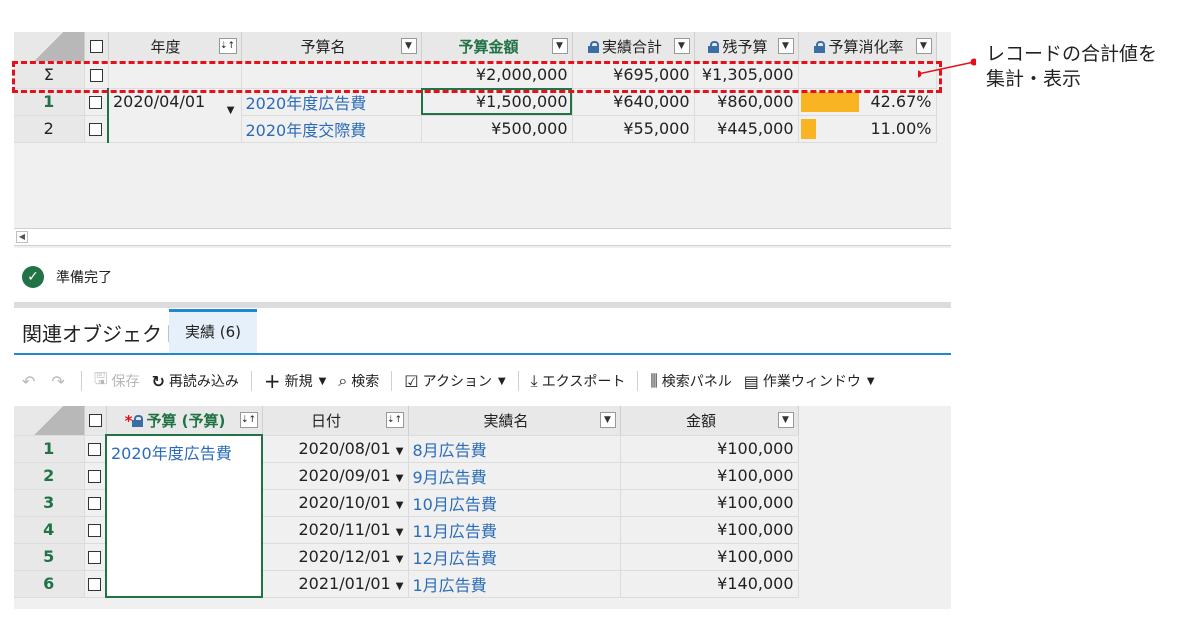 This screenshot has height=624, width=1200. What do you see at coordinates (213, 331) in the screenshot?
I see `tab-actuals: 実績 (6)` at bounding box center [213, 331].